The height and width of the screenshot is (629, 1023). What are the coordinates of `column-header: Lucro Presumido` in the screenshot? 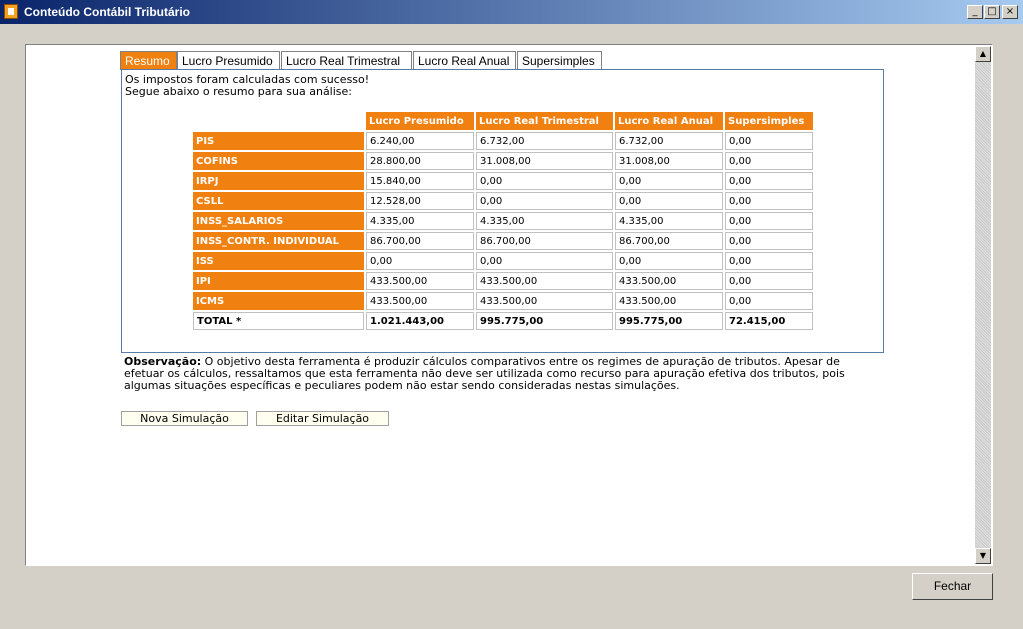 It's located at (420, 121).